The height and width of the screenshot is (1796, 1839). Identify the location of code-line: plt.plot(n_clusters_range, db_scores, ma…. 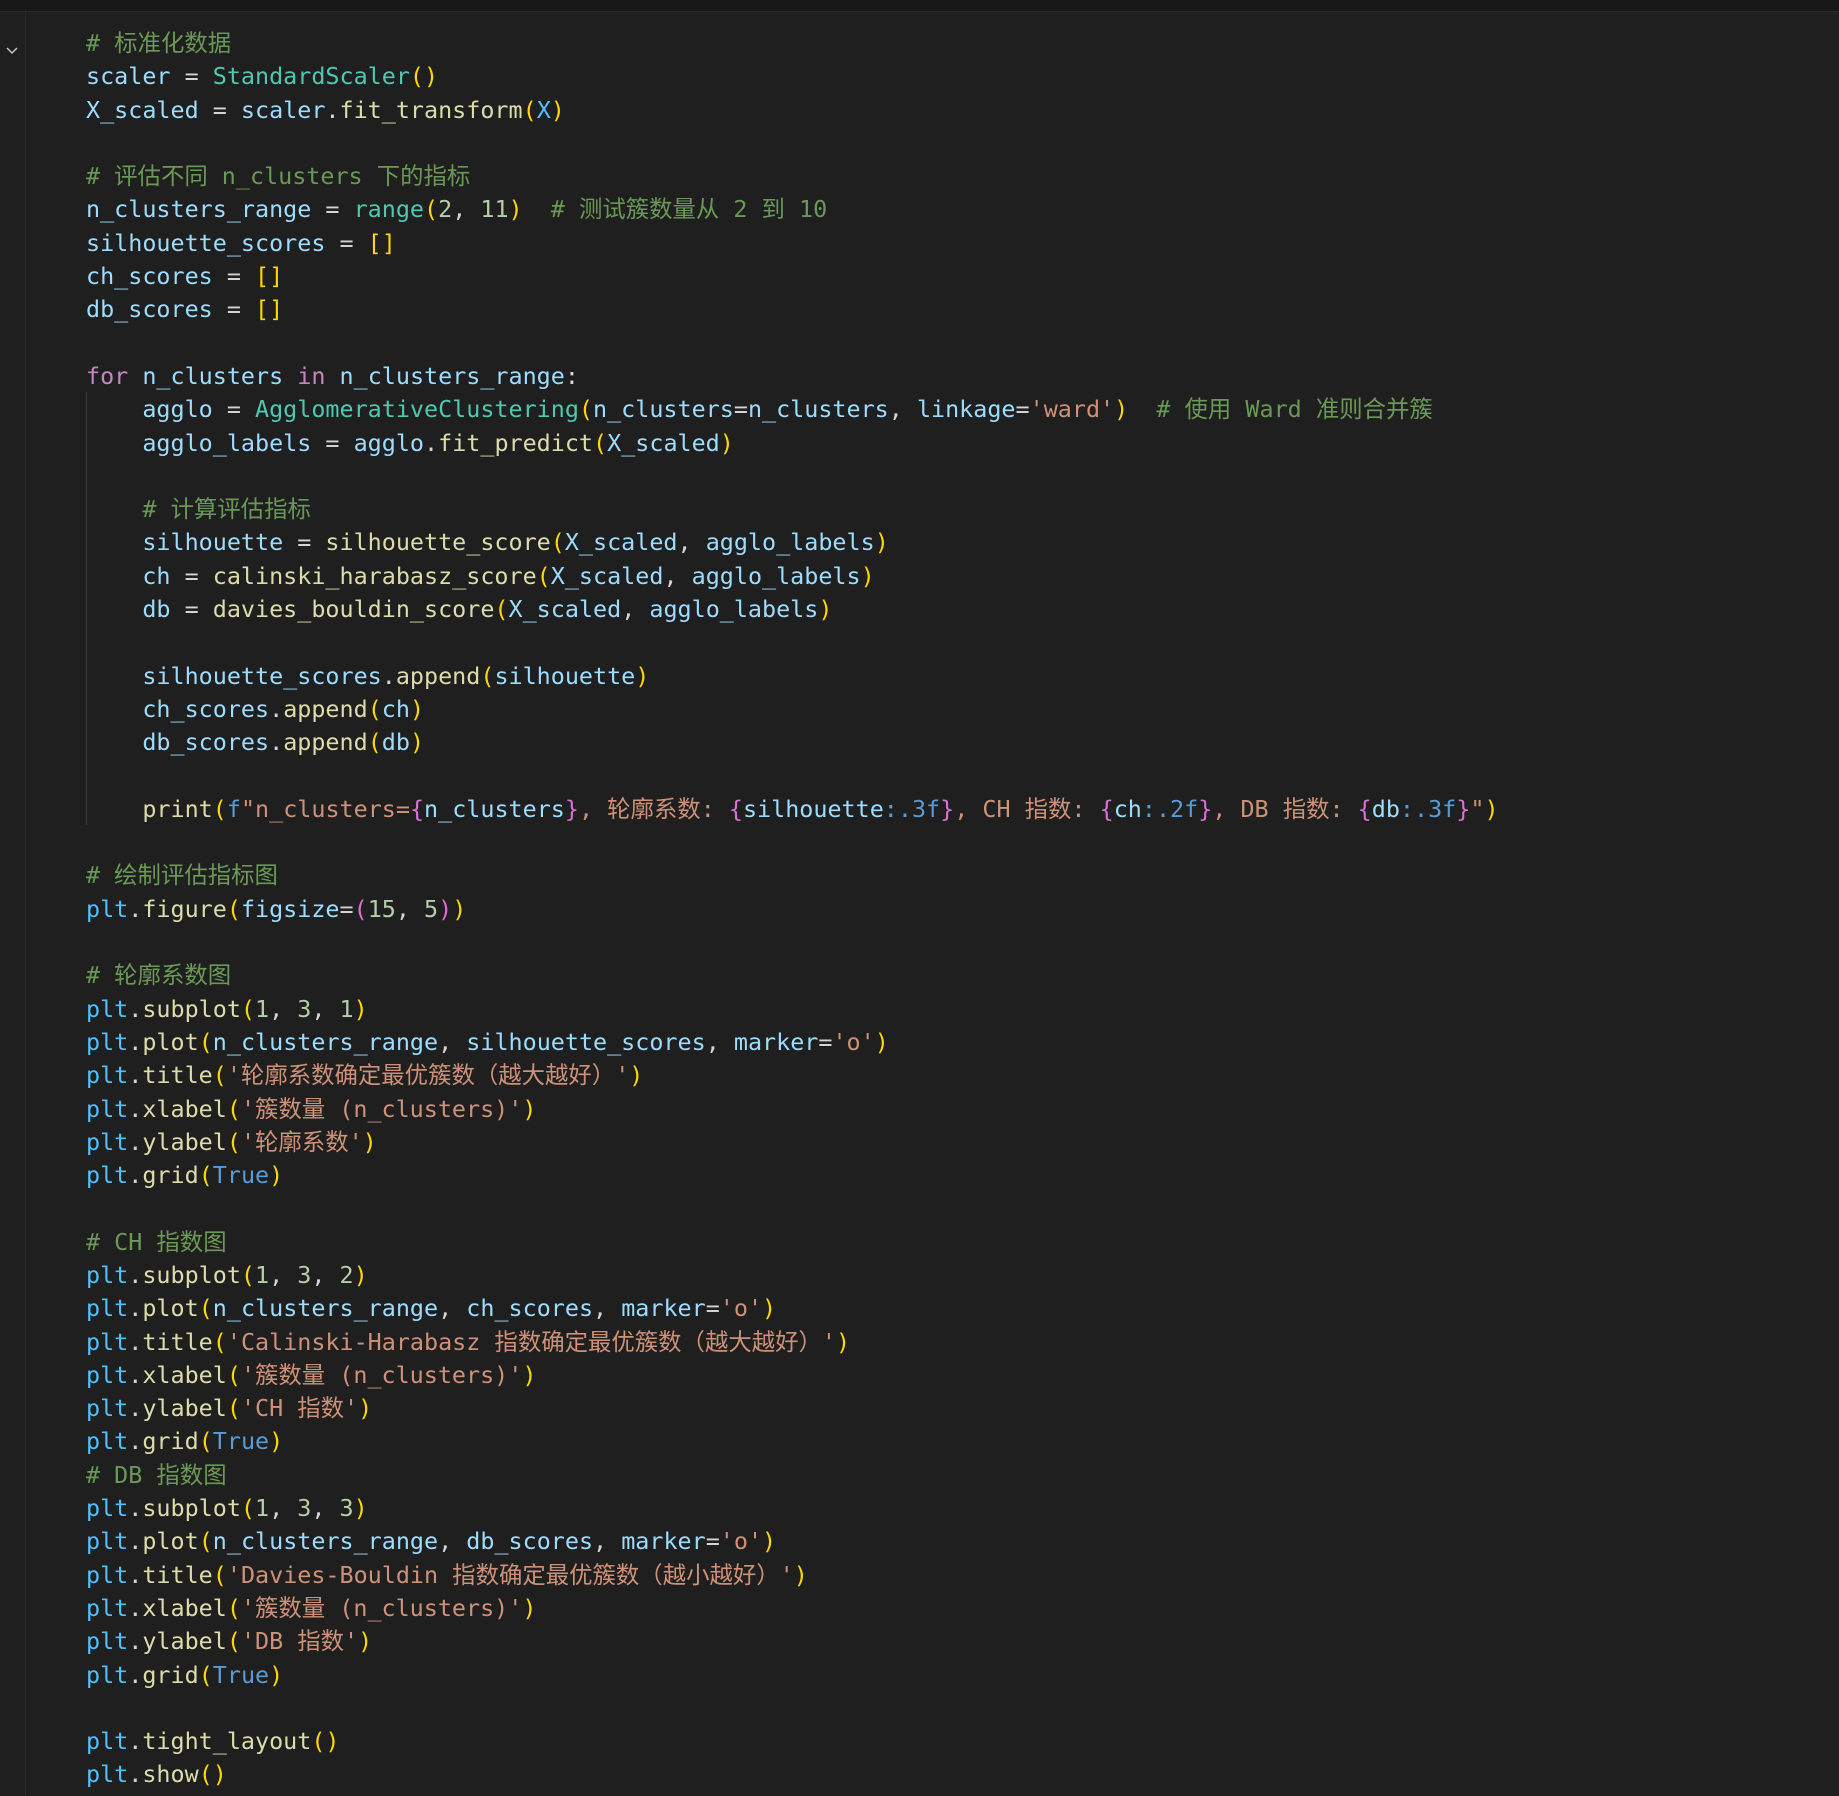
(792, 1541).